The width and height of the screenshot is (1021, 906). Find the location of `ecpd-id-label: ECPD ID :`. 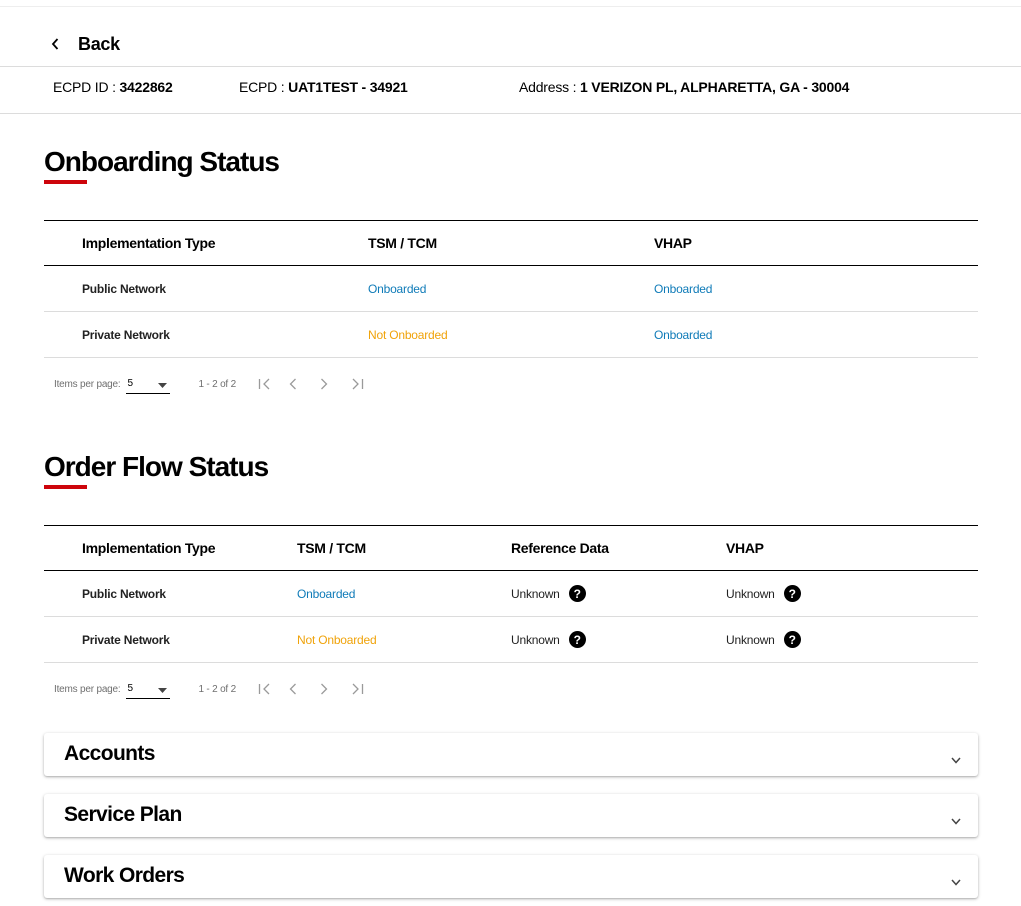

ecpd-id-label: ECPD ID : is located at coordinates (86, 87).